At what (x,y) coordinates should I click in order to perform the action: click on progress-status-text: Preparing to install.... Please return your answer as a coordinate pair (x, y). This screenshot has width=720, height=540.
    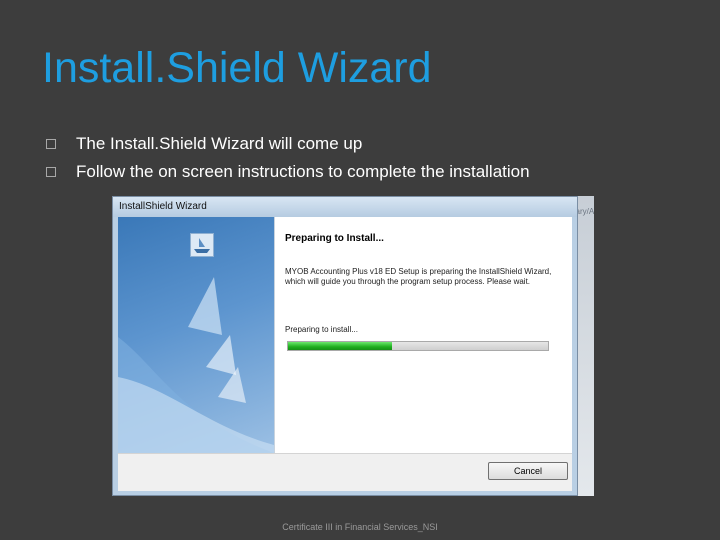
    Looking at the image, I should click on (321, 329).